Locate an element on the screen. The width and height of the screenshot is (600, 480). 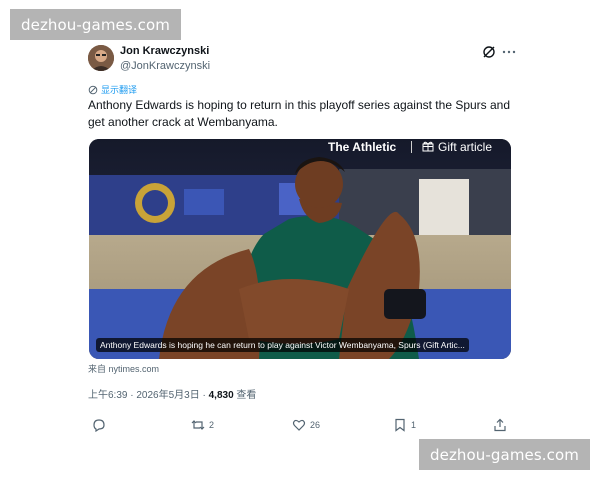
share-button is located at coordinates (500, 425).